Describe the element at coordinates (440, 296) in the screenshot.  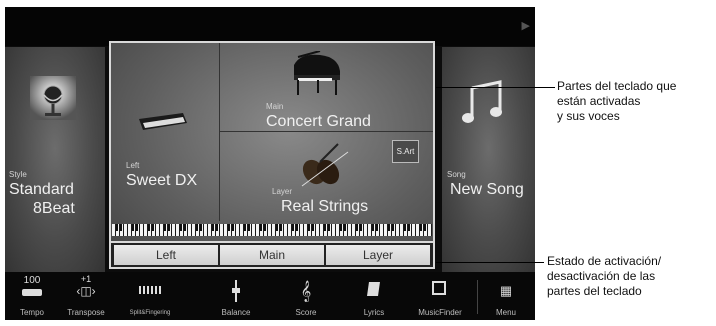
I see `musicfinder-button: MusicFinder` at that location.